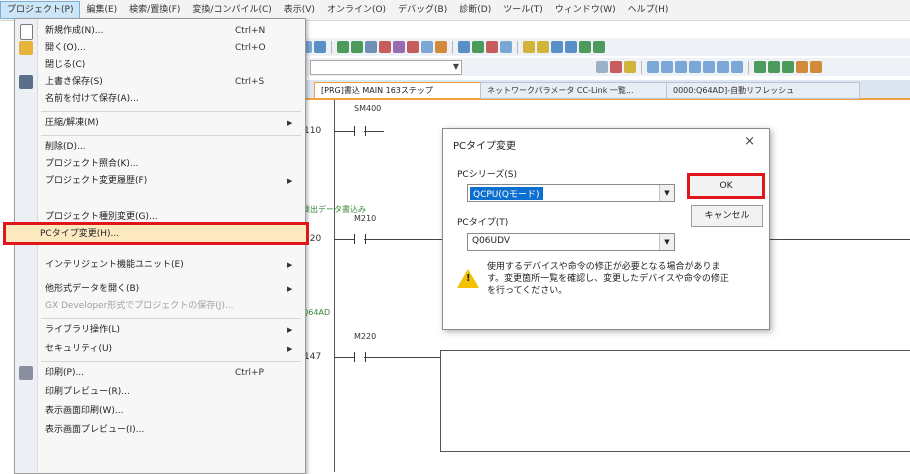 The image size is (910, 474). I want to click on tab-auto-refresh: 0000:Q64AD]-自動リフレッシュ, so click(763, 90).